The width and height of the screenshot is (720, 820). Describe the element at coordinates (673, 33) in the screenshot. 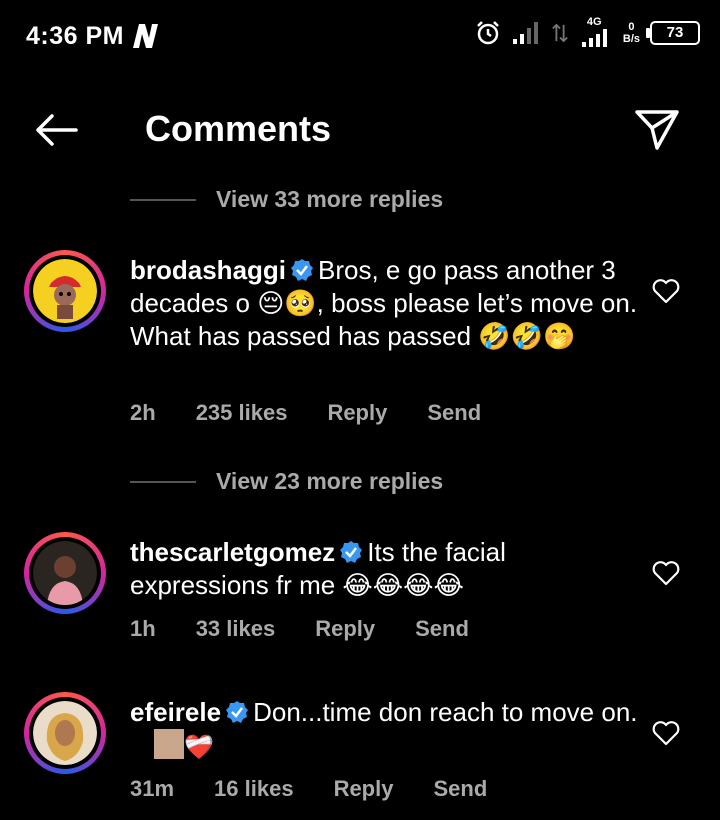

I see `battery-indicator: 73` at that location.